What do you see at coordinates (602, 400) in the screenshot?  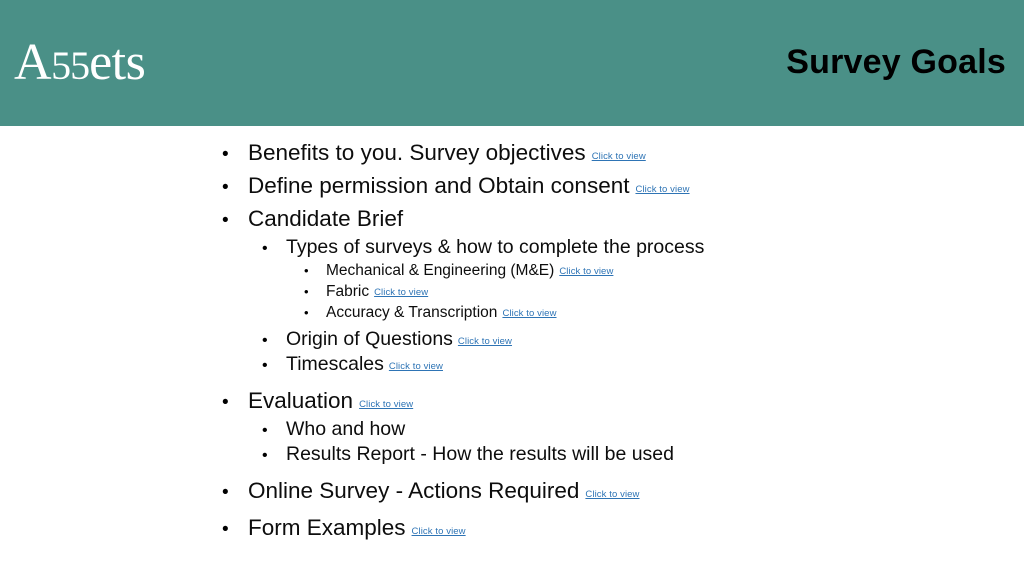 I see `outline-item-level-1: • Evaluation Click to view` at bounding box center [602, 400].